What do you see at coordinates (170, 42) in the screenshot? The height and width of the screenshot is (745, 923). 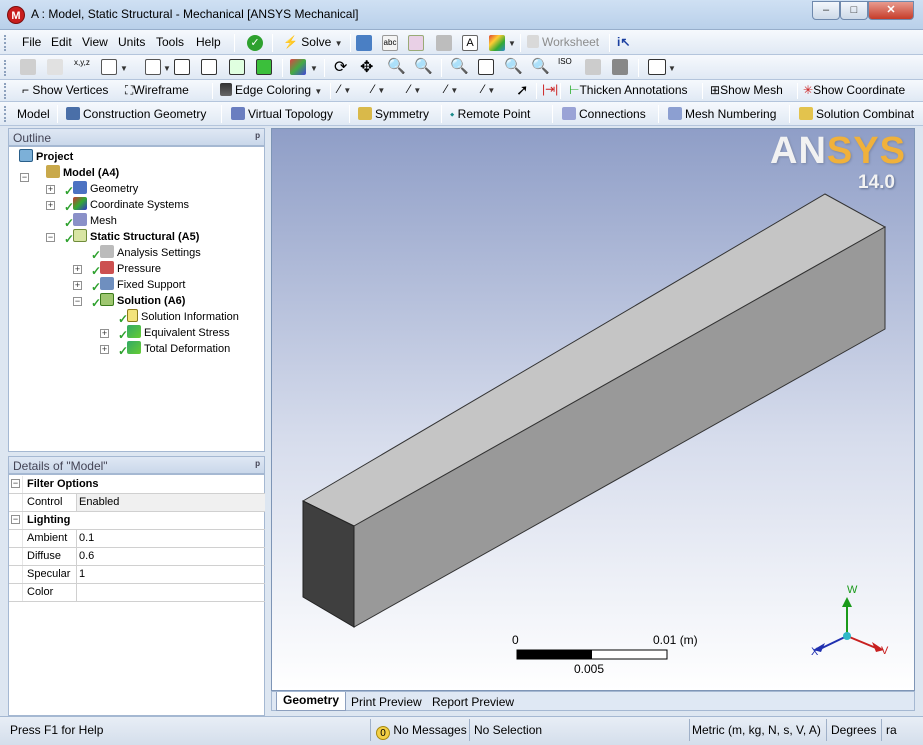 I see `menu-tools: Tools` at bounding box center [170, 42].